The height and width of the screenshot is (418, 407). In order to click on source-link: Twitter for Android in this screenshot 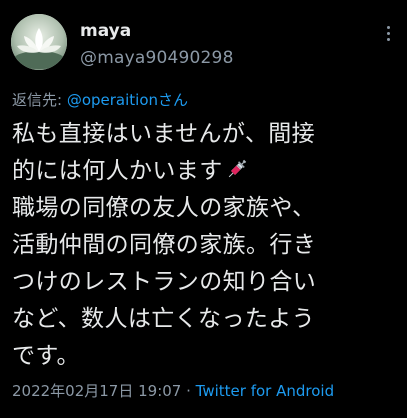, I will do `click(265, 391)`.